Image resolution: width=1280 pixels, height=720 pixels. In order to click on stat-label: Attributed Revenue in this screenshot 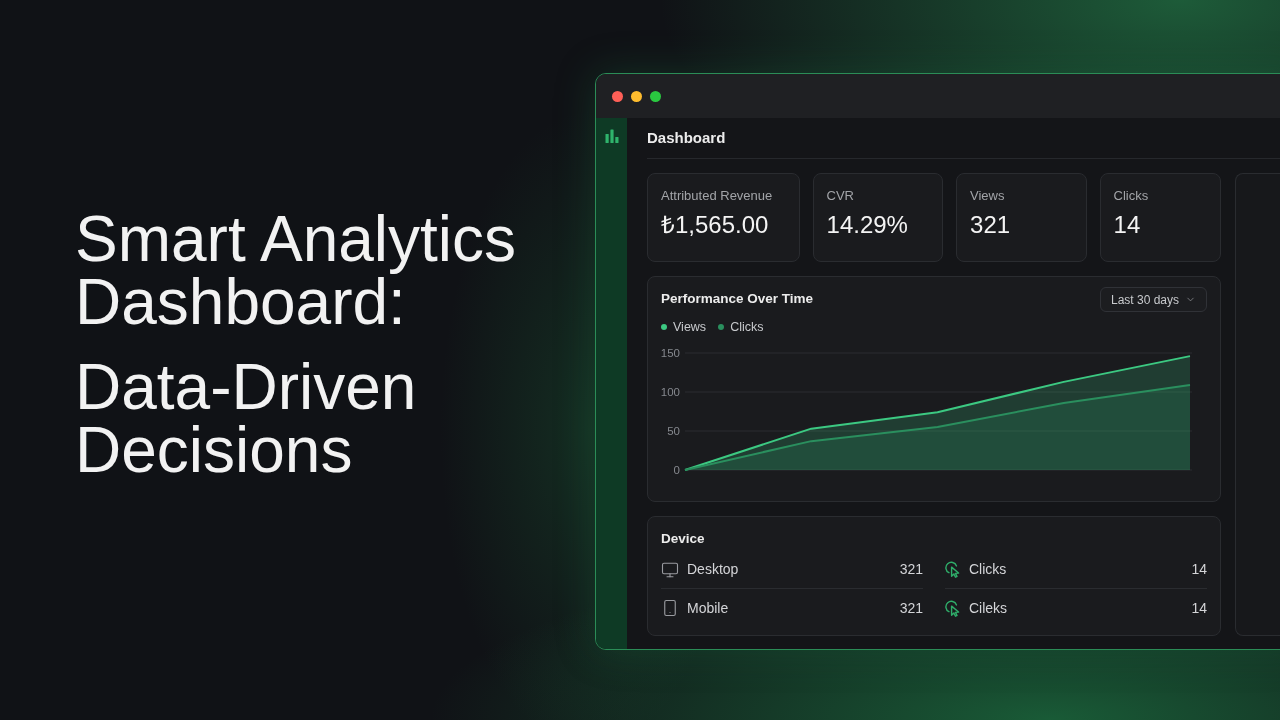, I will do `click(717, 196)`.